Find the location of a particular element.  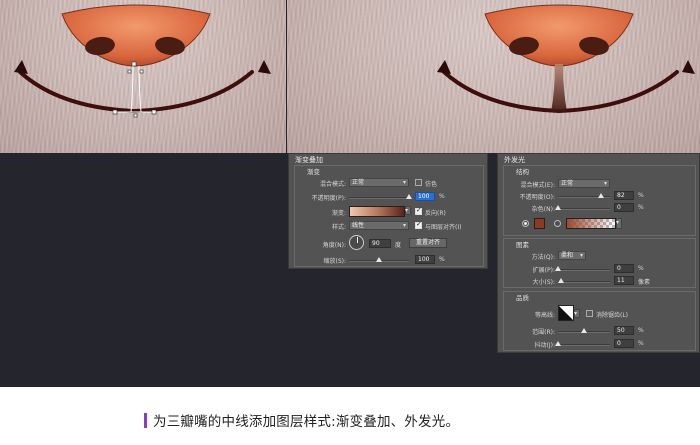

technique-select: 柔和 is located at coordinates (572, 255).